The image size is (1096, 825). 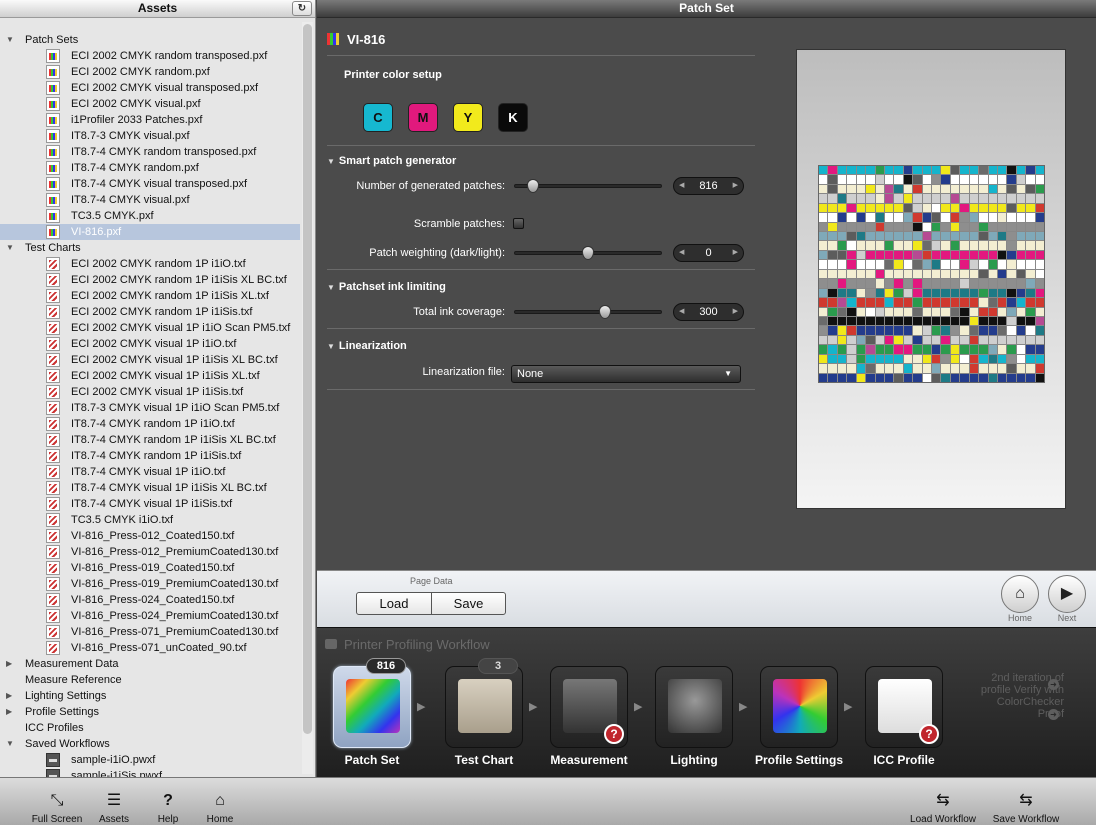 What do you see at coordinates (150, 680) in the screenshot?
I see `tree-category: Measure Reference` at bounding box center [150, 680].